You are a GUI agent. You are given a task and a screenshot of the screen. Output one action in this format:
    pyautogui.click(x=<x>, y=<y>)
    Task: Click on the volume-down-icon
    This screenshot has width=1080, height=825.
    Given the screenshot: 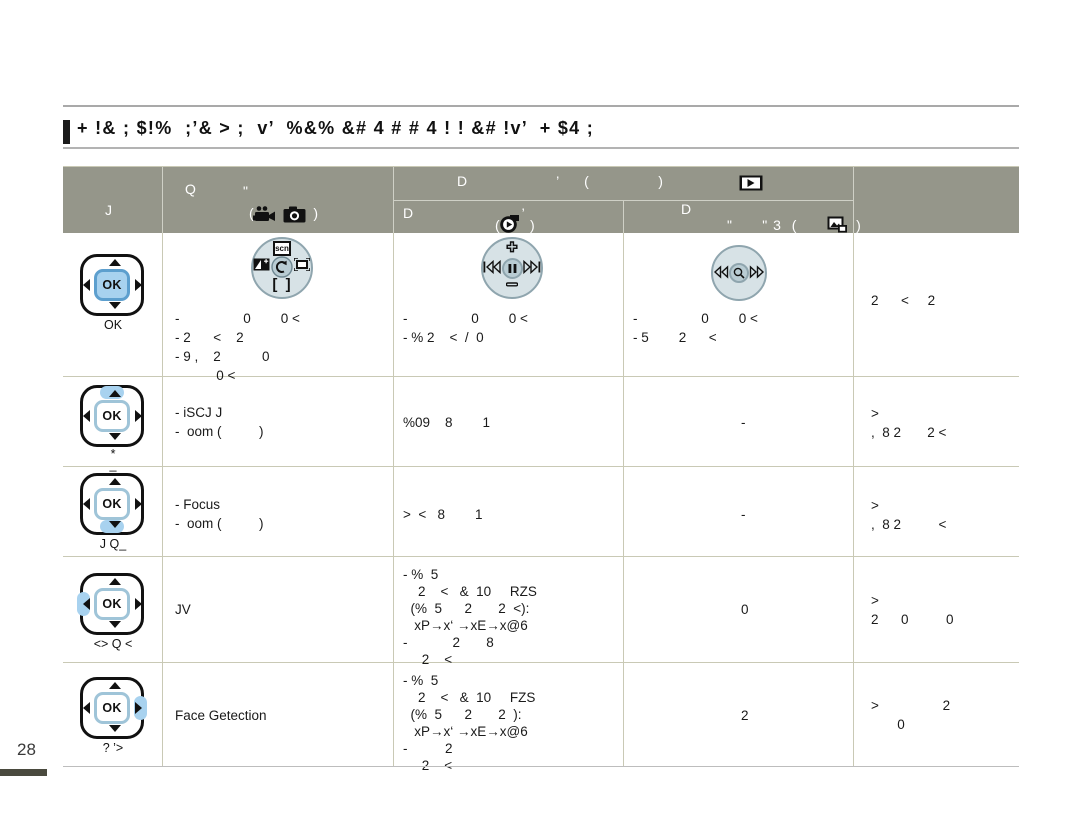 What is the action you would take?
    pyautogui.click(x=512, y=284)
    